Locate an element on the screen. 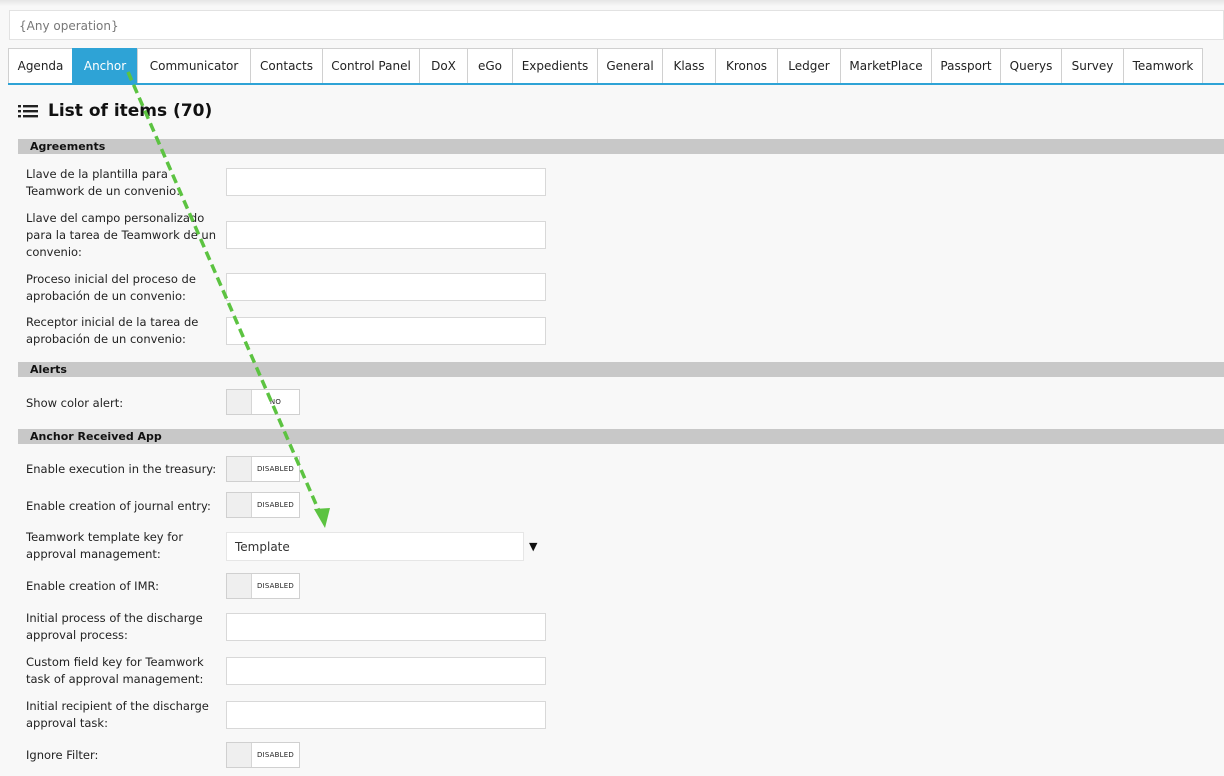  tab-marketplace: MarketPlace is located at coordinates (886, 65).